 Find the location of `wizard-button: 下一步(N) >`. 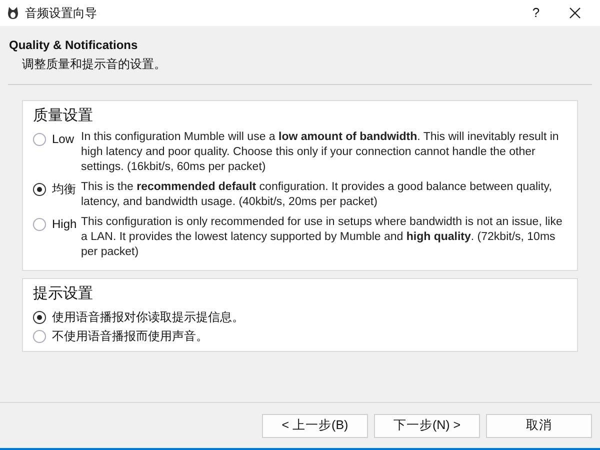

wizard-button: 下一步(N) > is located at coordinates (427, 426).